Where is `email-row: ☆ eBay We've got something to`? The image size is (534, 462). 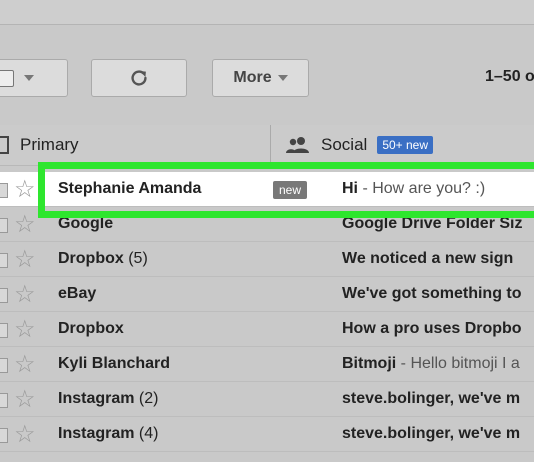
email-row: ☆ eBay We've got something to is located at coordinates (267, 294).